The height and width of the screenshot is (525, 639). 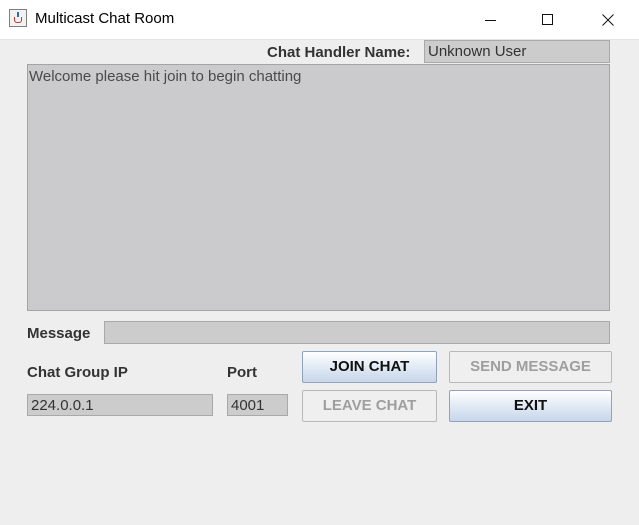 What do you see at coordinates (257, 405) in the screenshot?
I see `port-field: 4001` at bounding box center [257, 405].